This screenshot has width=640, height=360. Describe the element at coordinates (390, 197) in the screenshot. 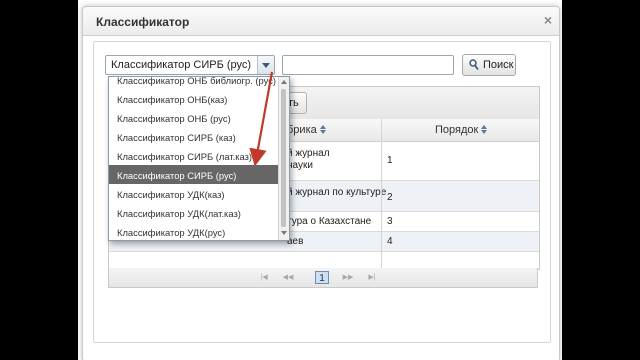

I see `order-cell: 2` at that location.